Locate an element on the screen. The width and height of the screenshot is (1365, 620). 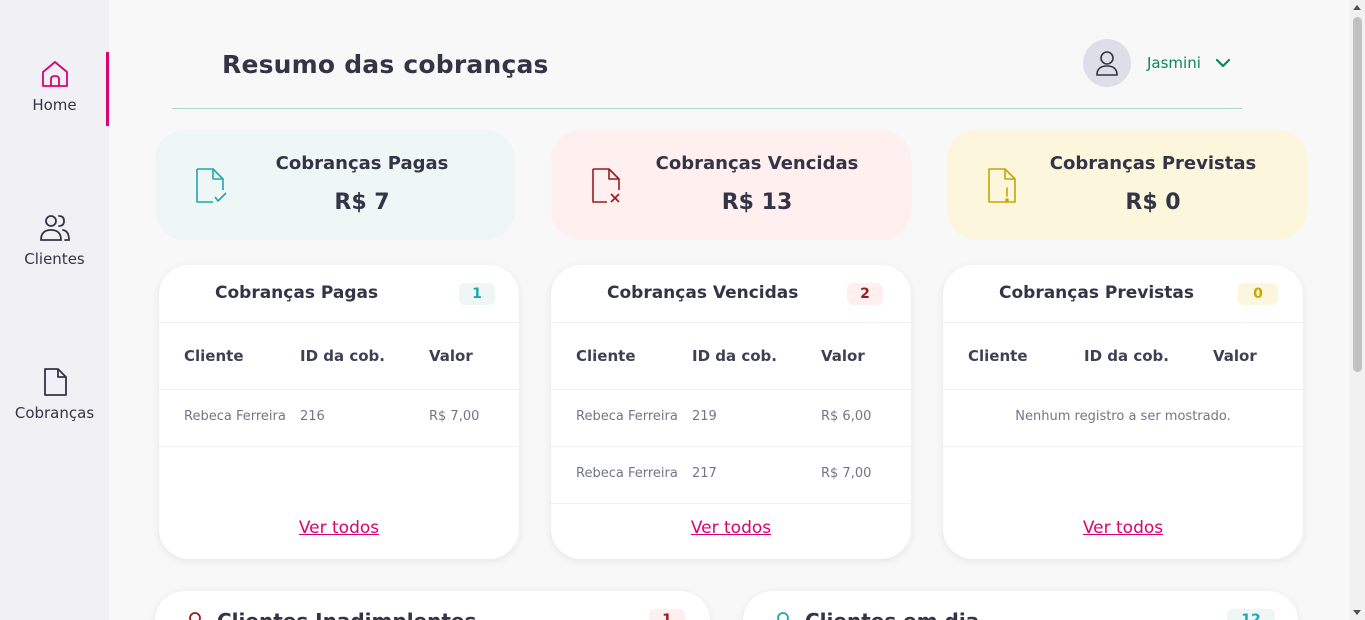
sidebar-item-home: Home is located at coordinates (54, 86).